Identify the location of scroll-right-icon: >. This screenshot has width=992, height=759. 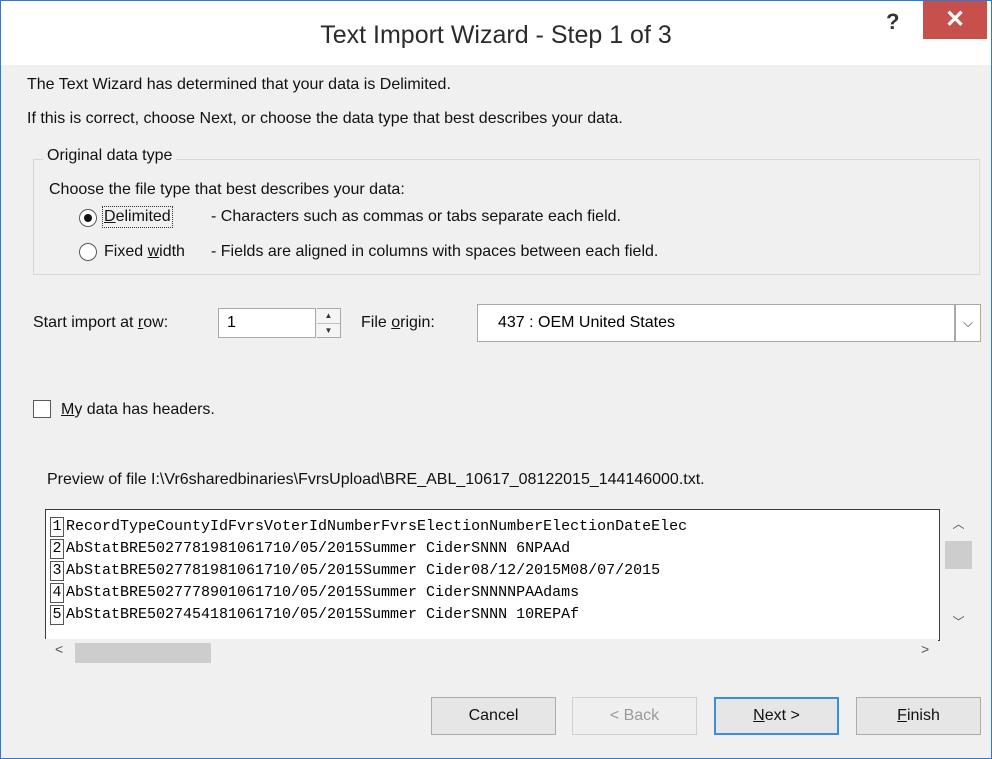
(925, 649).